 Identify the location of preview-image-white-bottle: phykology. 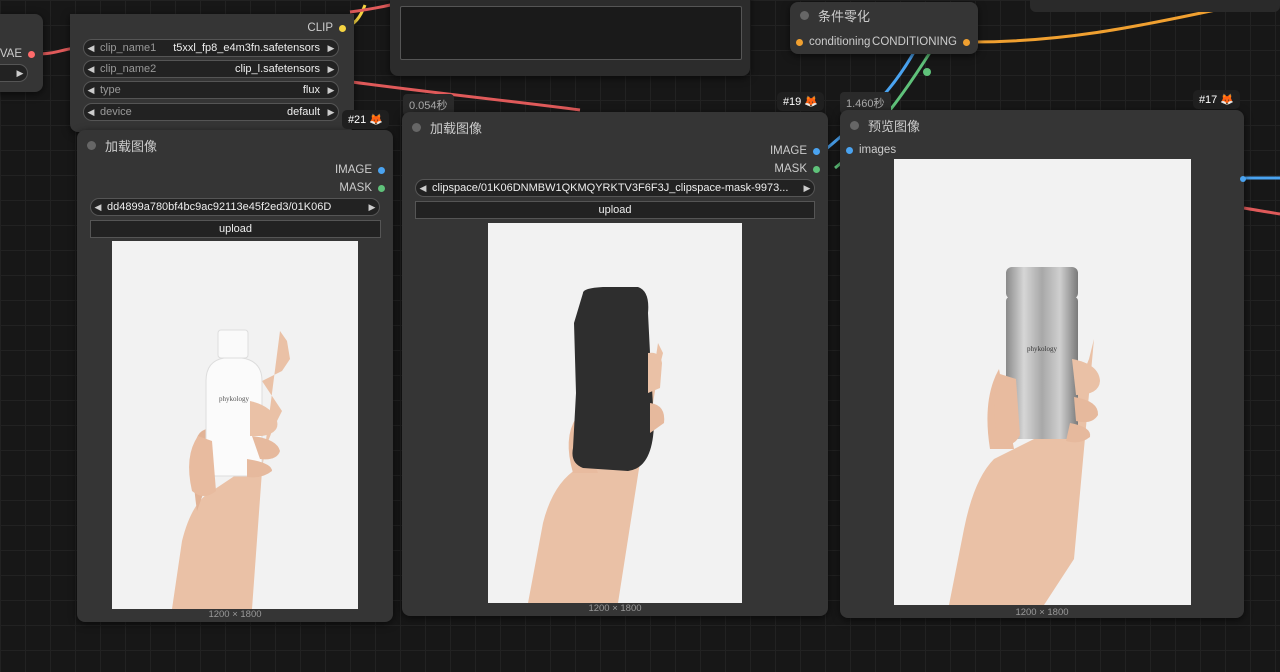
(235, 425).